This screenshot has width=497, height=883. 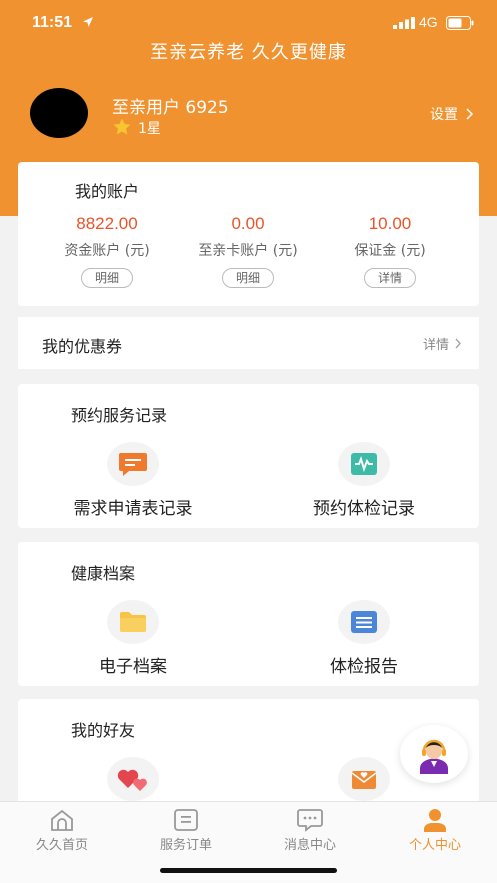 I want to click on signal-icon, so click(x=404, y=23).